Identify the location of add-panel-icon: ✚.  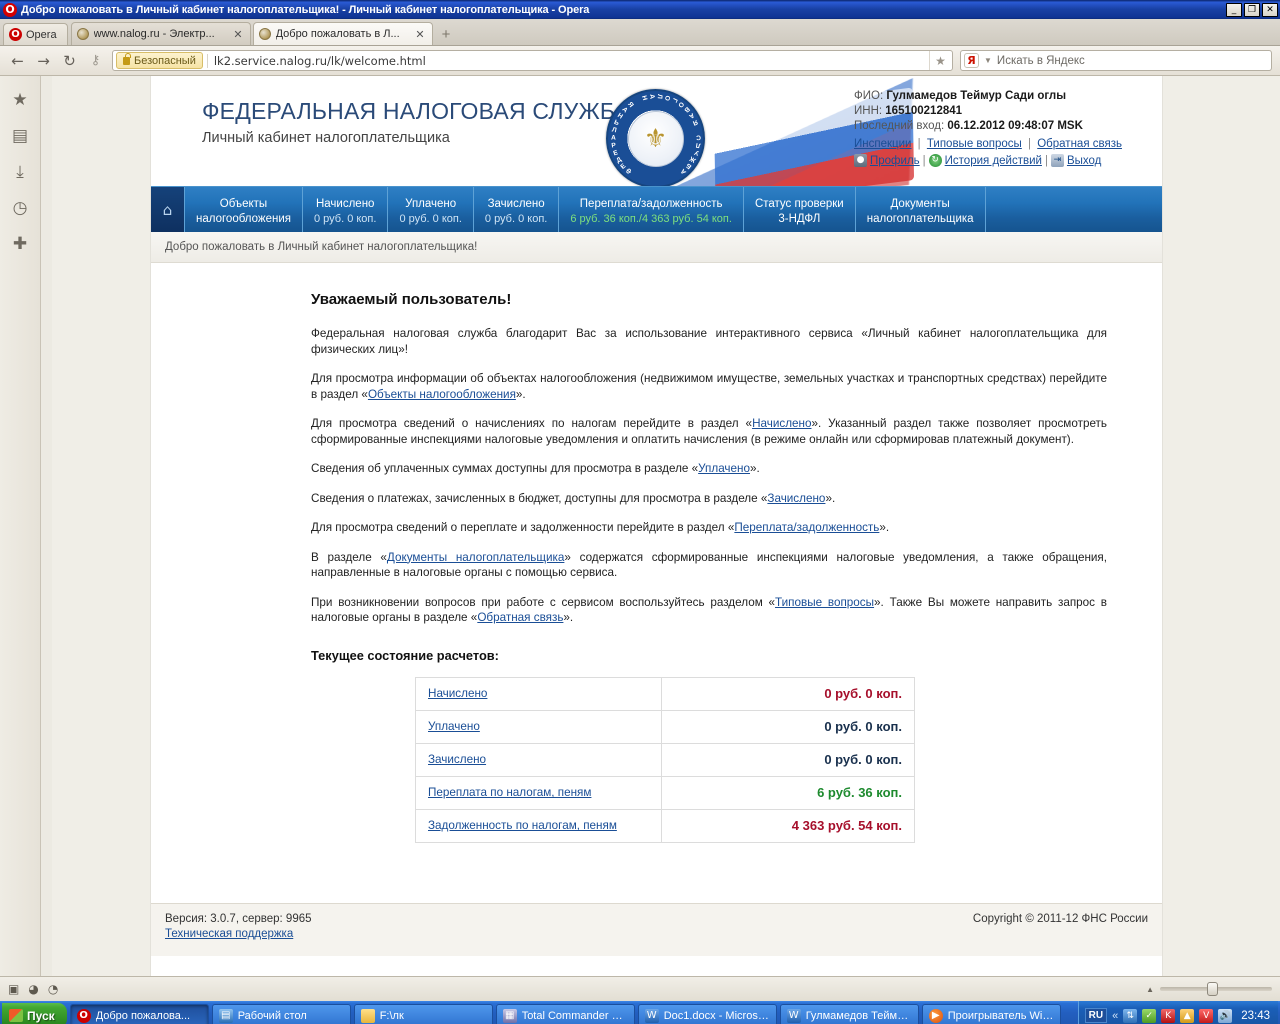
(20, 244).